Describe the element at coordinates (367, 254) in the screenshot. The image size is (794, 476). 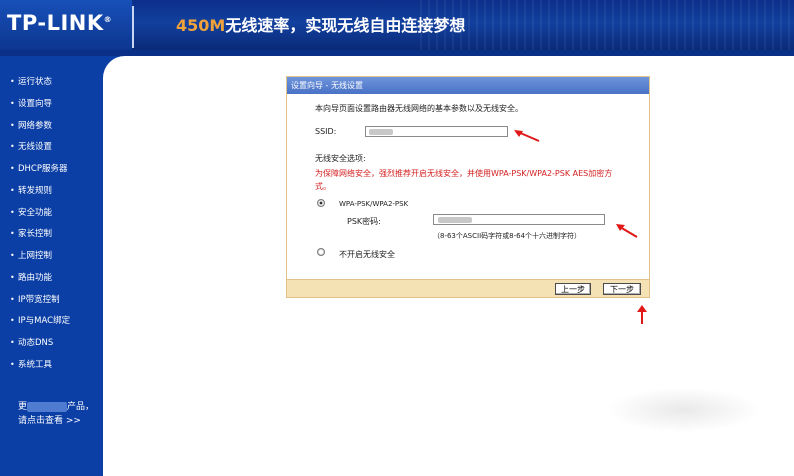
I see `no-security-label: 不开启无线安全` at that location.